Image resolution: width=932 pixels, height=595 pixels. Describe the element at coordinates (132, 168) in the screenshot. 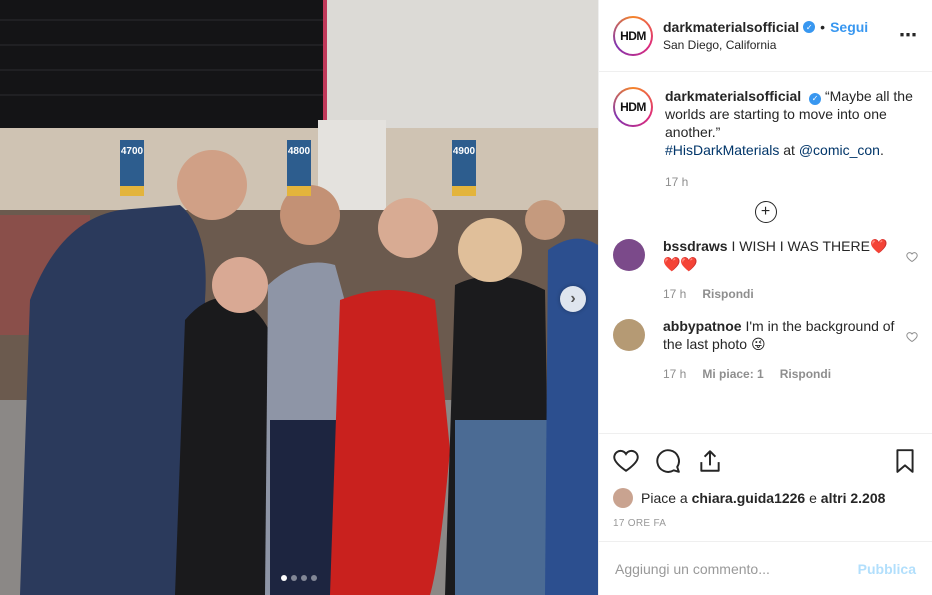

I see `hall-sign: 4700` at that location.